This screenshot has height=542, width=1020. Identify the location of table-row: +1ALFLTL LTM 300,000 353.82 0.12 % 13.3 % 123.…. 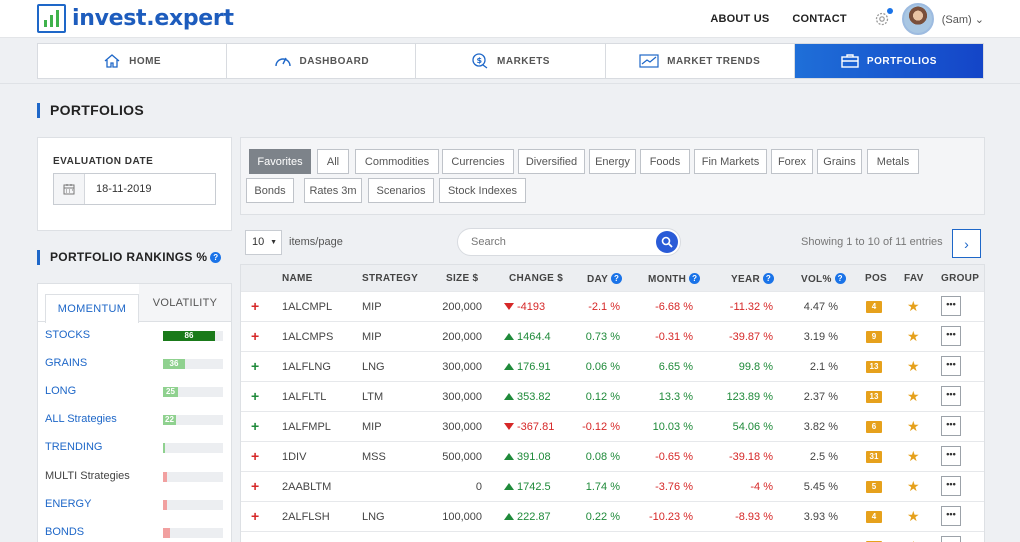
(612, 396).